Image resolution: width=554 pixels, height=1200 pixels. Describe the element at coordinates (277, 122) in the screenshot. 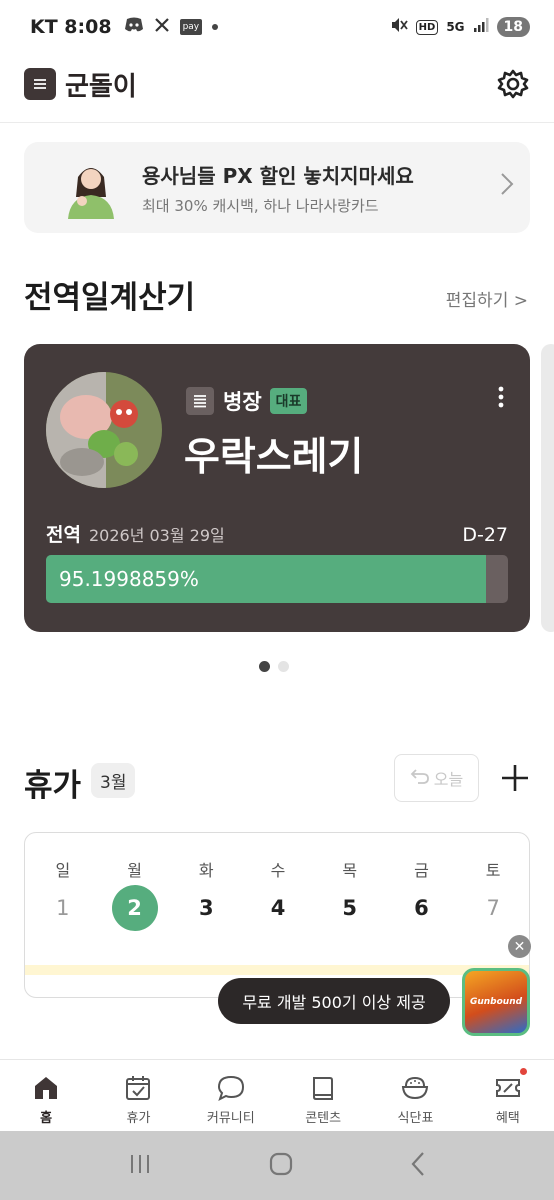

I see `header-divider` at that location.